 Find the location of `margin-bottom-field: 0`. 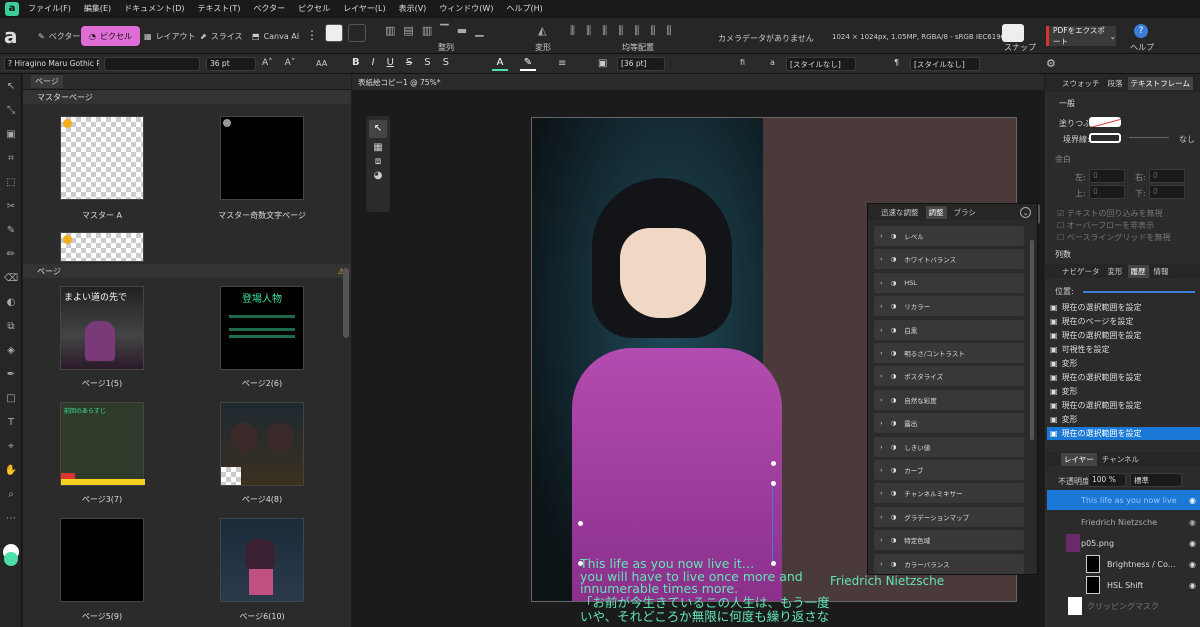

margin-bottom-field: 0 is located at coordinates (1167, 192).